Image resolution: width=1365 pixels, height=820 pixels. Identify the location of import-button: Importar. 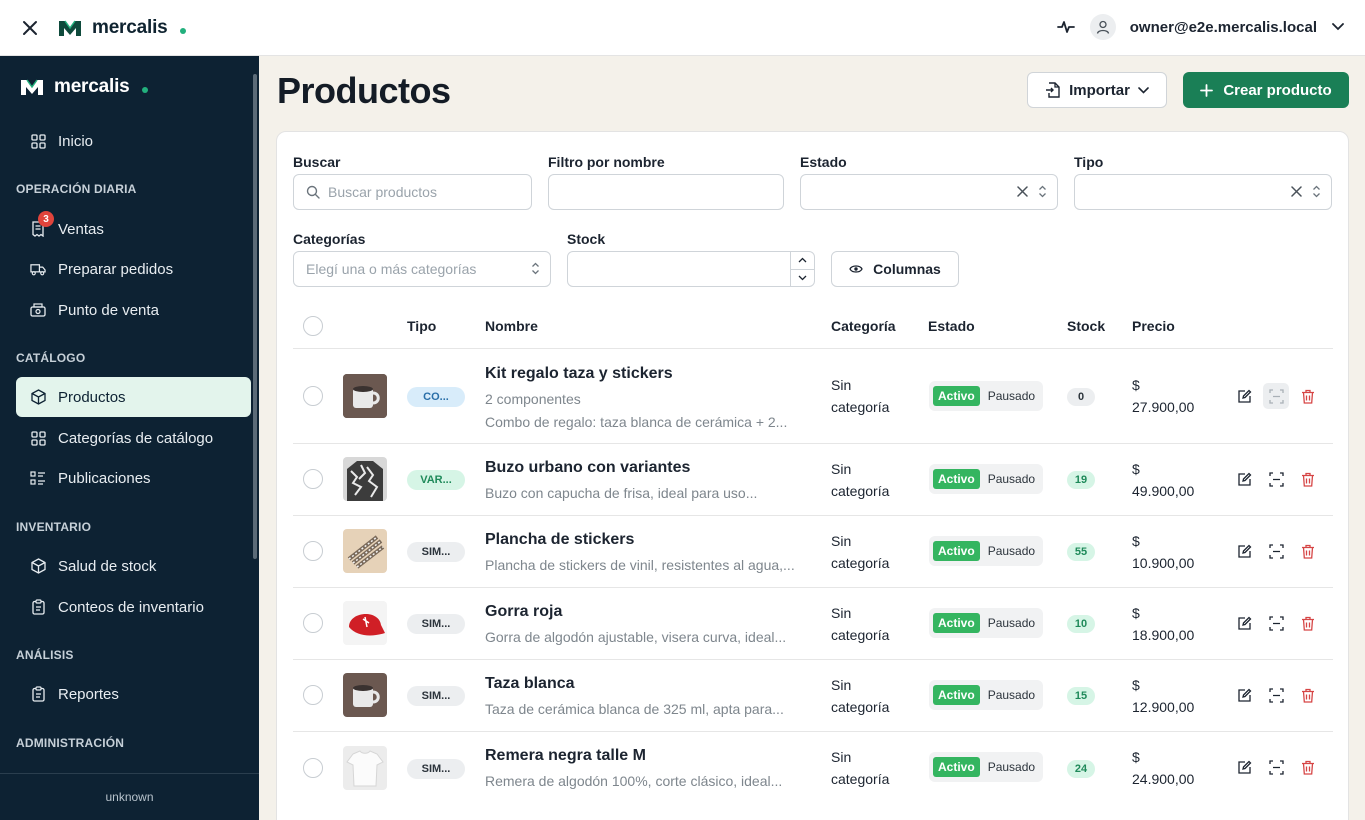
(1097, 90).